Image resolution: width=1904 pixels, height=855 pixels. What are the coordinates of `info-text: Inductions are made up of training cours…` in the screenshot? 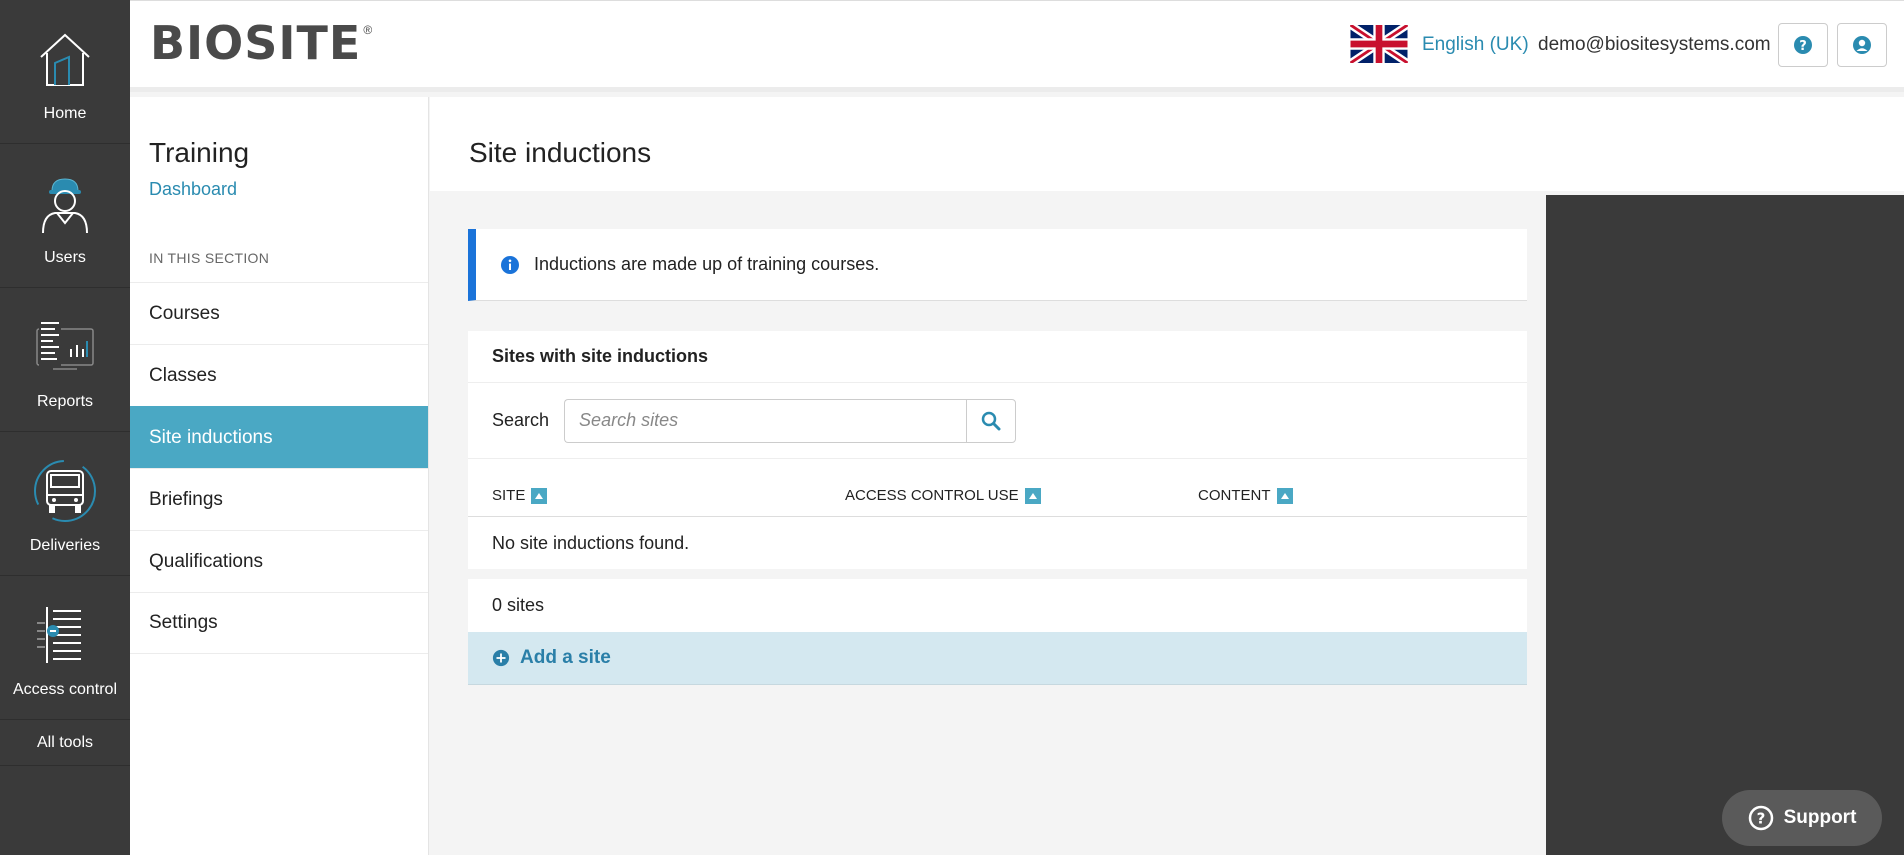 It's located at (707, 264).